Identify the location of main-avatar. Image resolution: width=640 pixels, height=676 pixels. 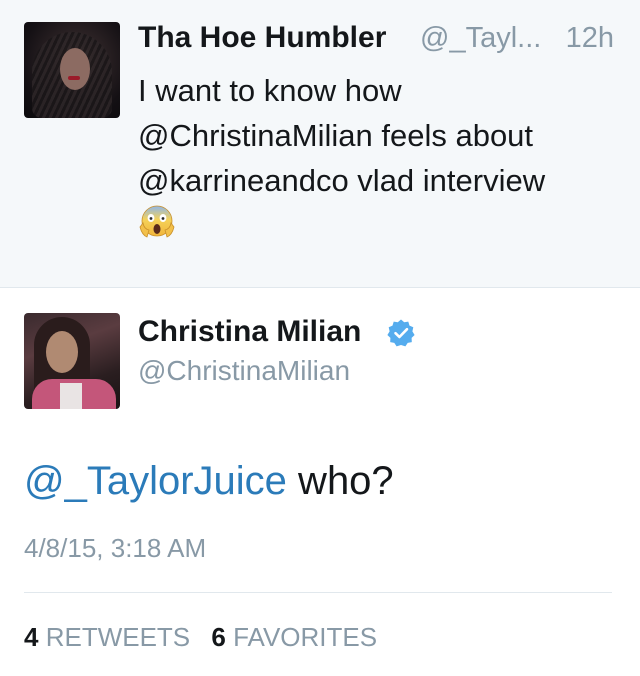
(72, 361).